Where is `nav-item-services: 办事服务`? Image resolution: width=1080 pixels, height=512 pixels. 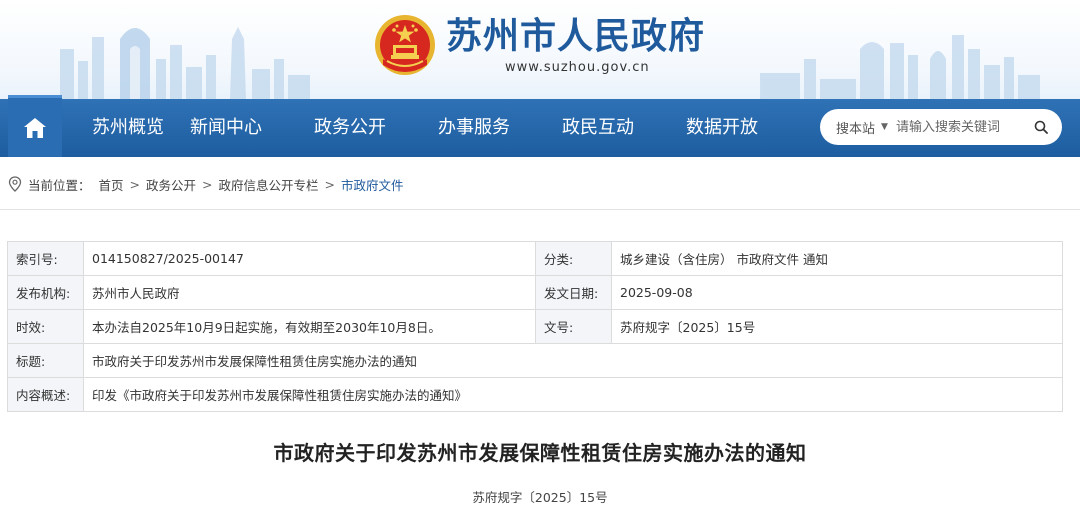 nav-item-services: 办事服务 is located at coordinates (474, 128).